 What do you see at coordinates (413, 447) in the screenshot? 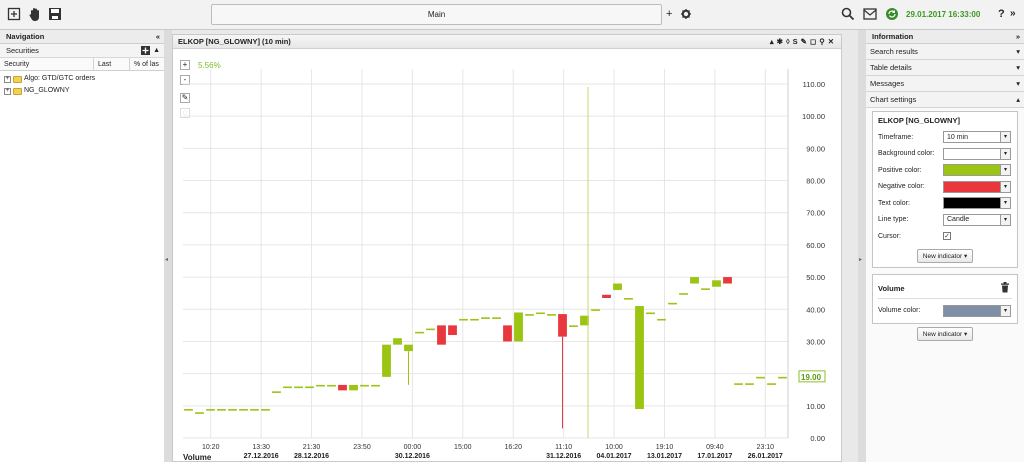
I see `x-time-label: 00:00` at bounding box center [413, 447].